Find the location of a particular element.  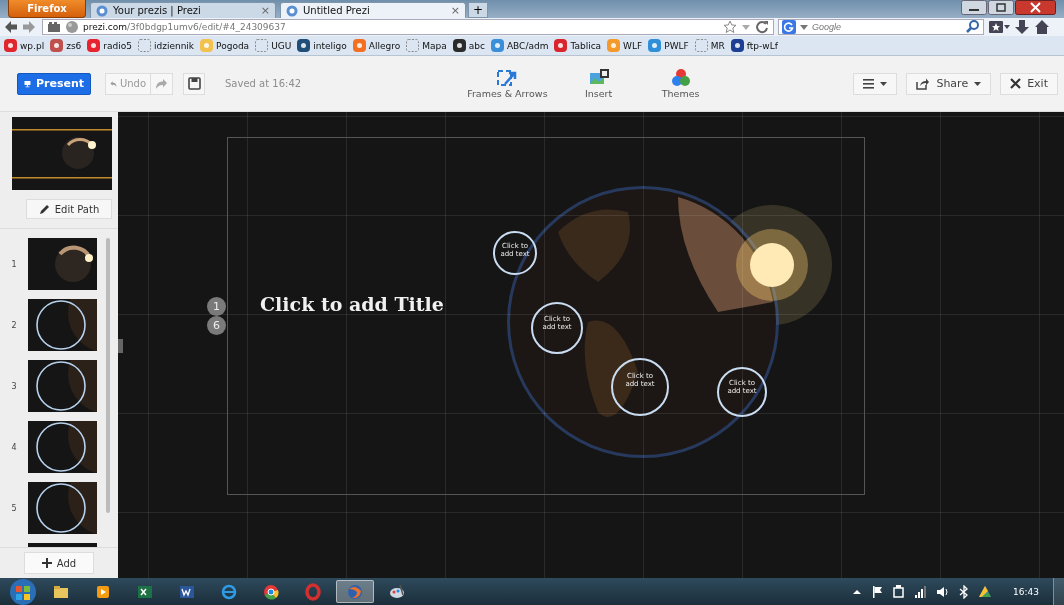

search-engine-icon is located at coordinates (789, 27).